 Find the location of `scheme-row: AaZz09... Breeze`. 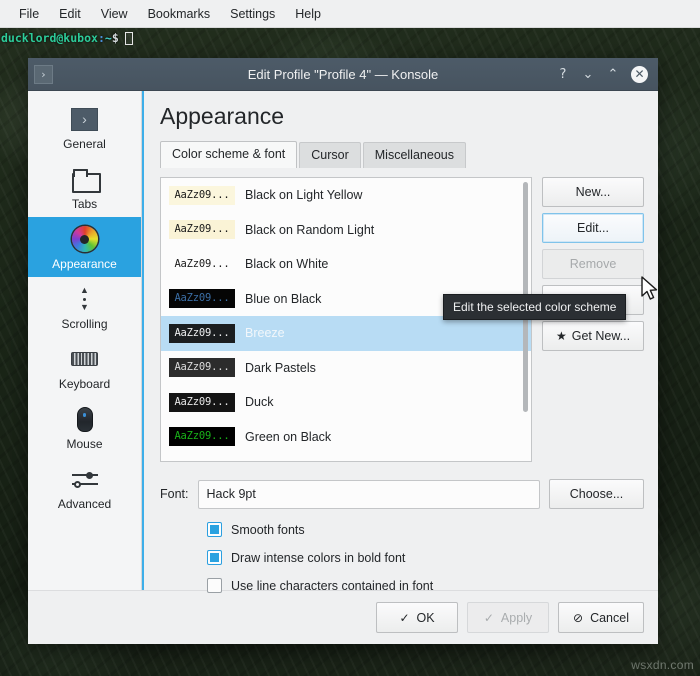

scheme-row: AaZz09... Breeze is located at coordinates (346, 333).